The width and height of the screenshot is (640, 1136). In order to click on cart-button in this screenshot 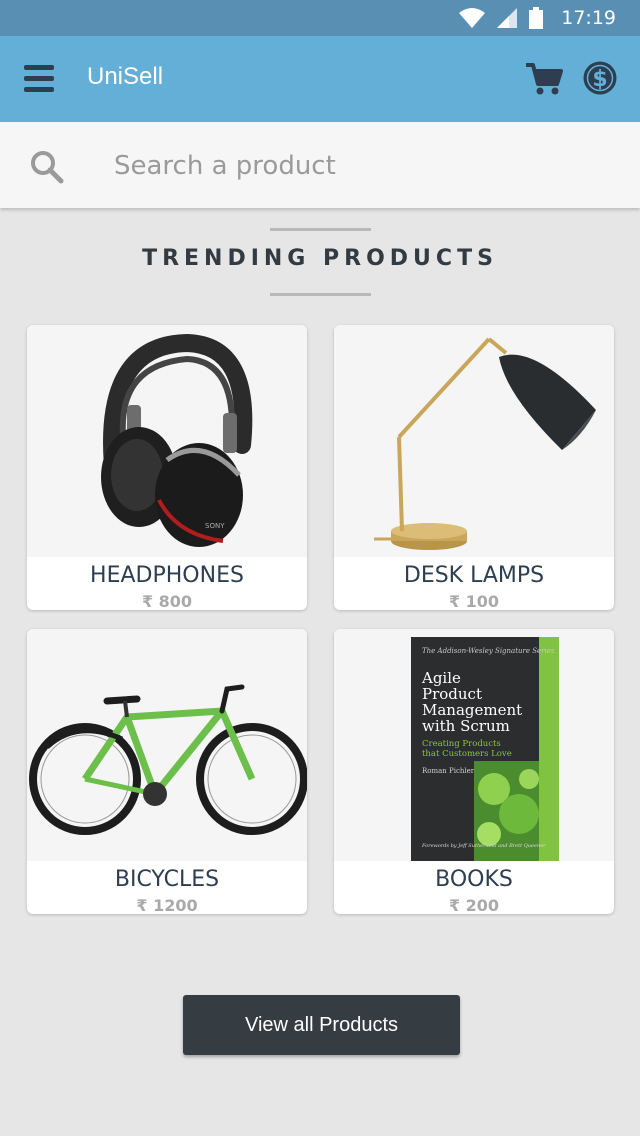, I will do `click(544, 79)`.